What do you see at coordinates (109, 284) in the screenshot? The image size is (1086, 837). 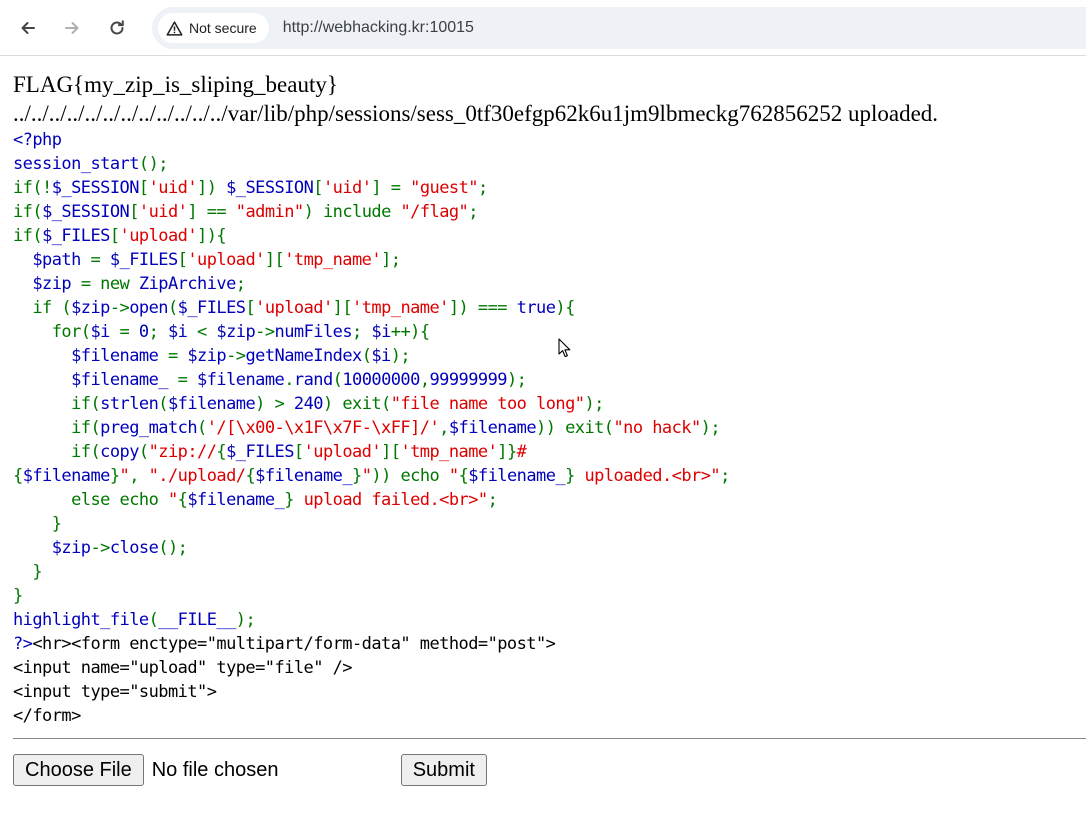 I see `code-token: = new` at bounding box center [109, 284].